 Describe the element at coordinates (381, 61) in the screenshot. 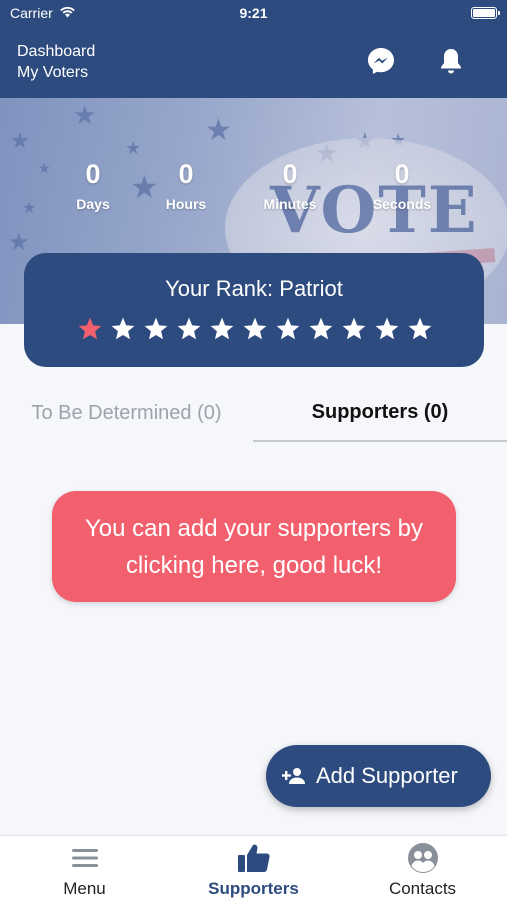

I see `messenger-icon` at that location.